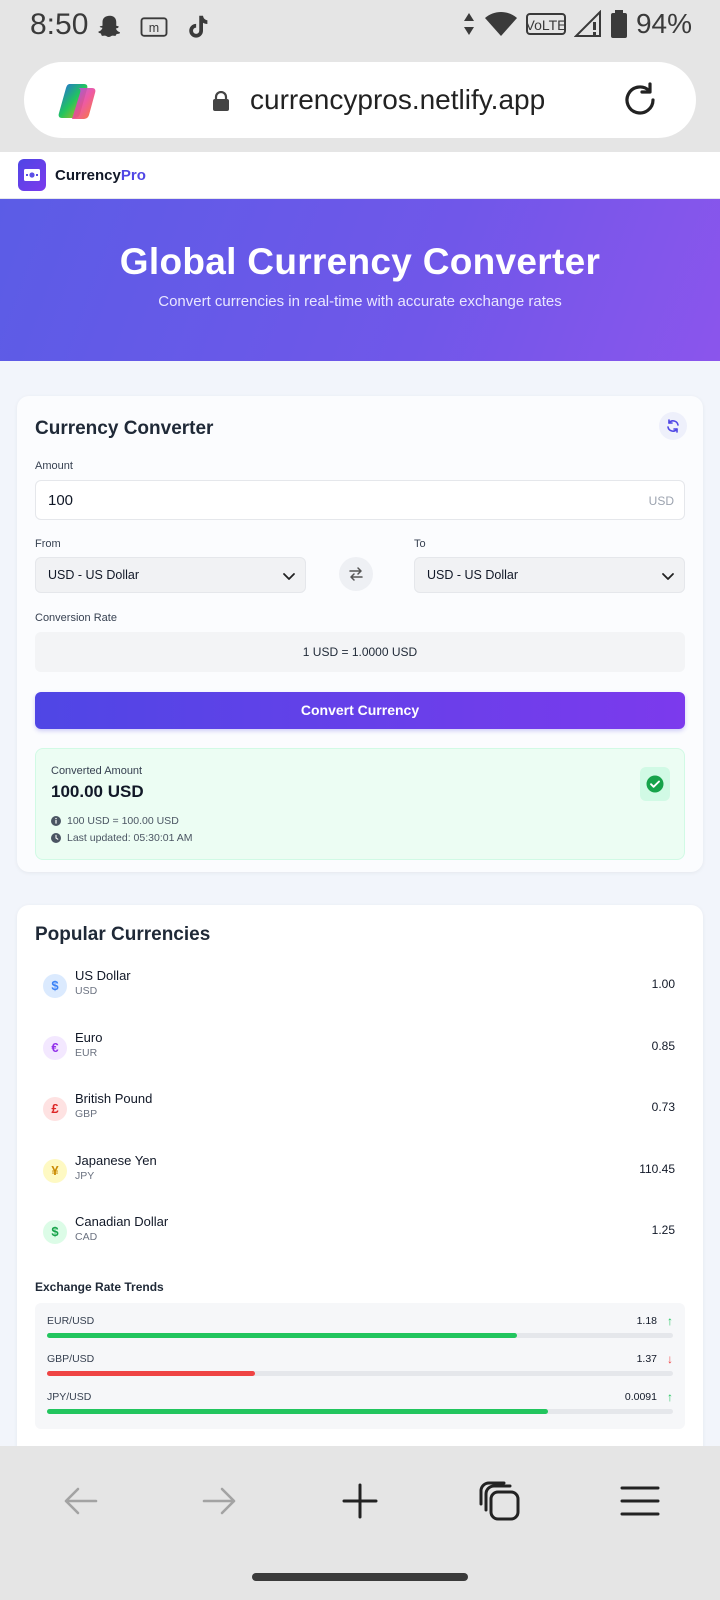 This screenshot has height=1600, width=720. I want to click on back-button, so click(80, 1501).